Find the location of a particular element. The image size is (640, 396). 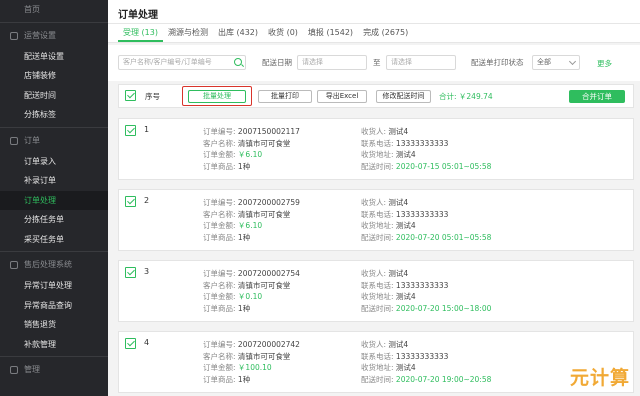

search-placeholder: 客户名称/客户编号/订单编号 is located at coordinates (167, 62).